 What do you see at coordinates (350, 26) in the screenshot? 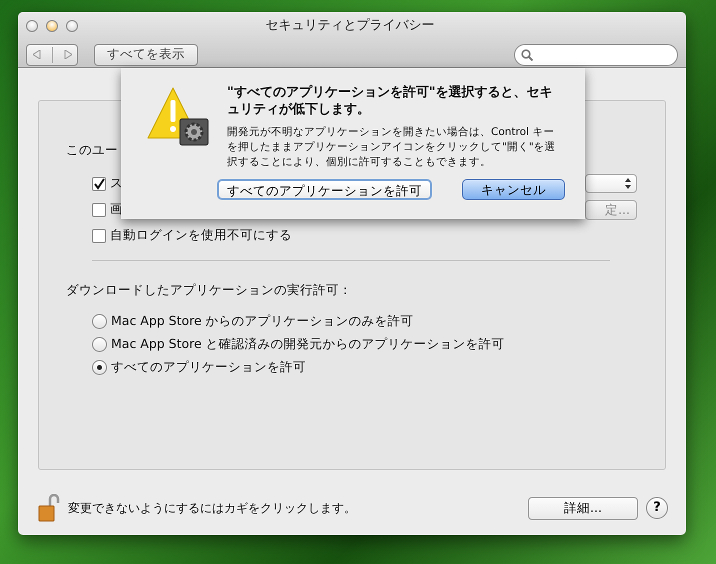
I see `window-title: セキュリティとプライバシー` at bounding box center [350, 26].